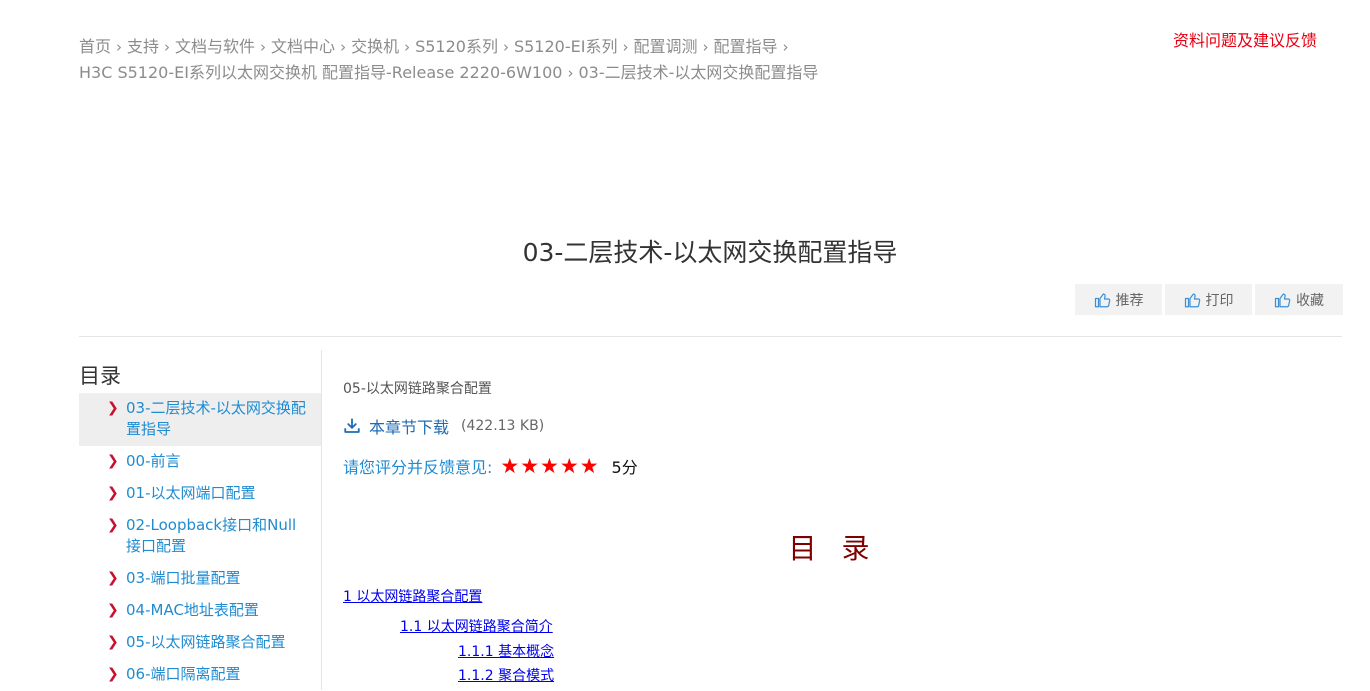 The width and height of the screenshot is (1370, 691). I want to click on sidebar-item-link-aggregation: ❯ 05-以太网链路聚合配置, so click(200, 643).